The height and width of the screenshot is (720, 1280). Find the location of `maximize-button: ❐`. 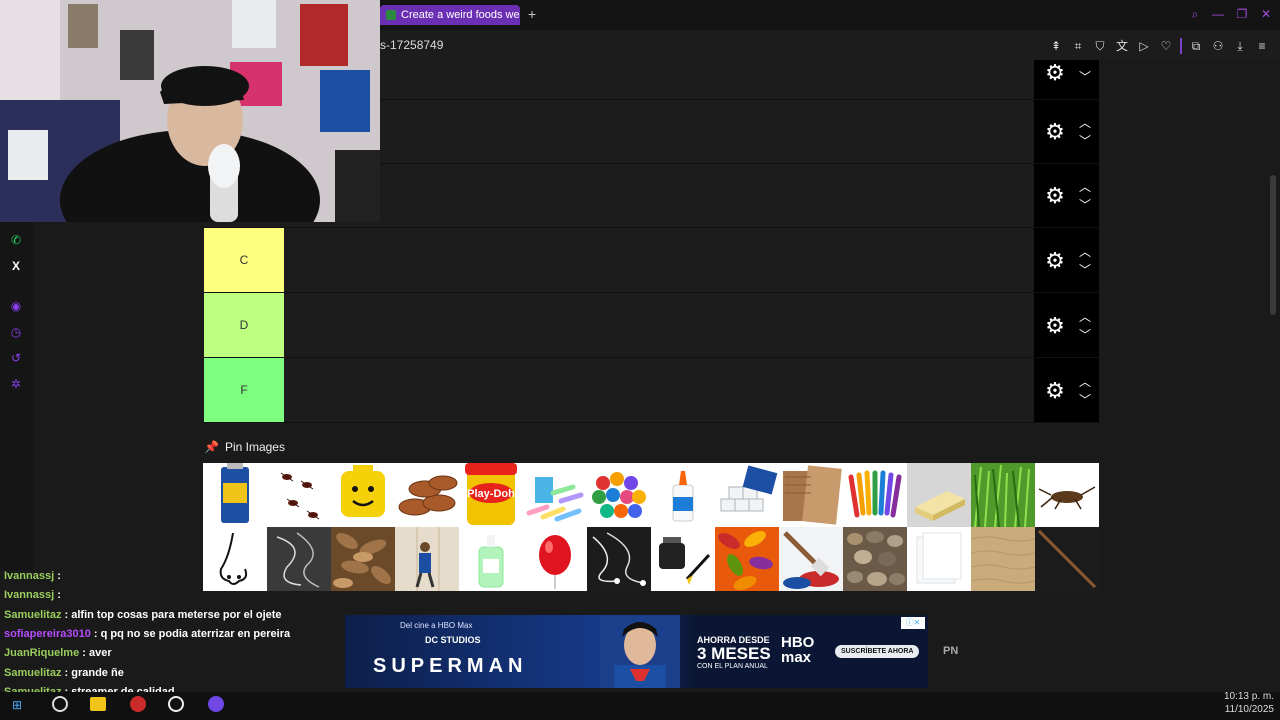

maximize-button: ❐ is located at coordinates (1242, 14).